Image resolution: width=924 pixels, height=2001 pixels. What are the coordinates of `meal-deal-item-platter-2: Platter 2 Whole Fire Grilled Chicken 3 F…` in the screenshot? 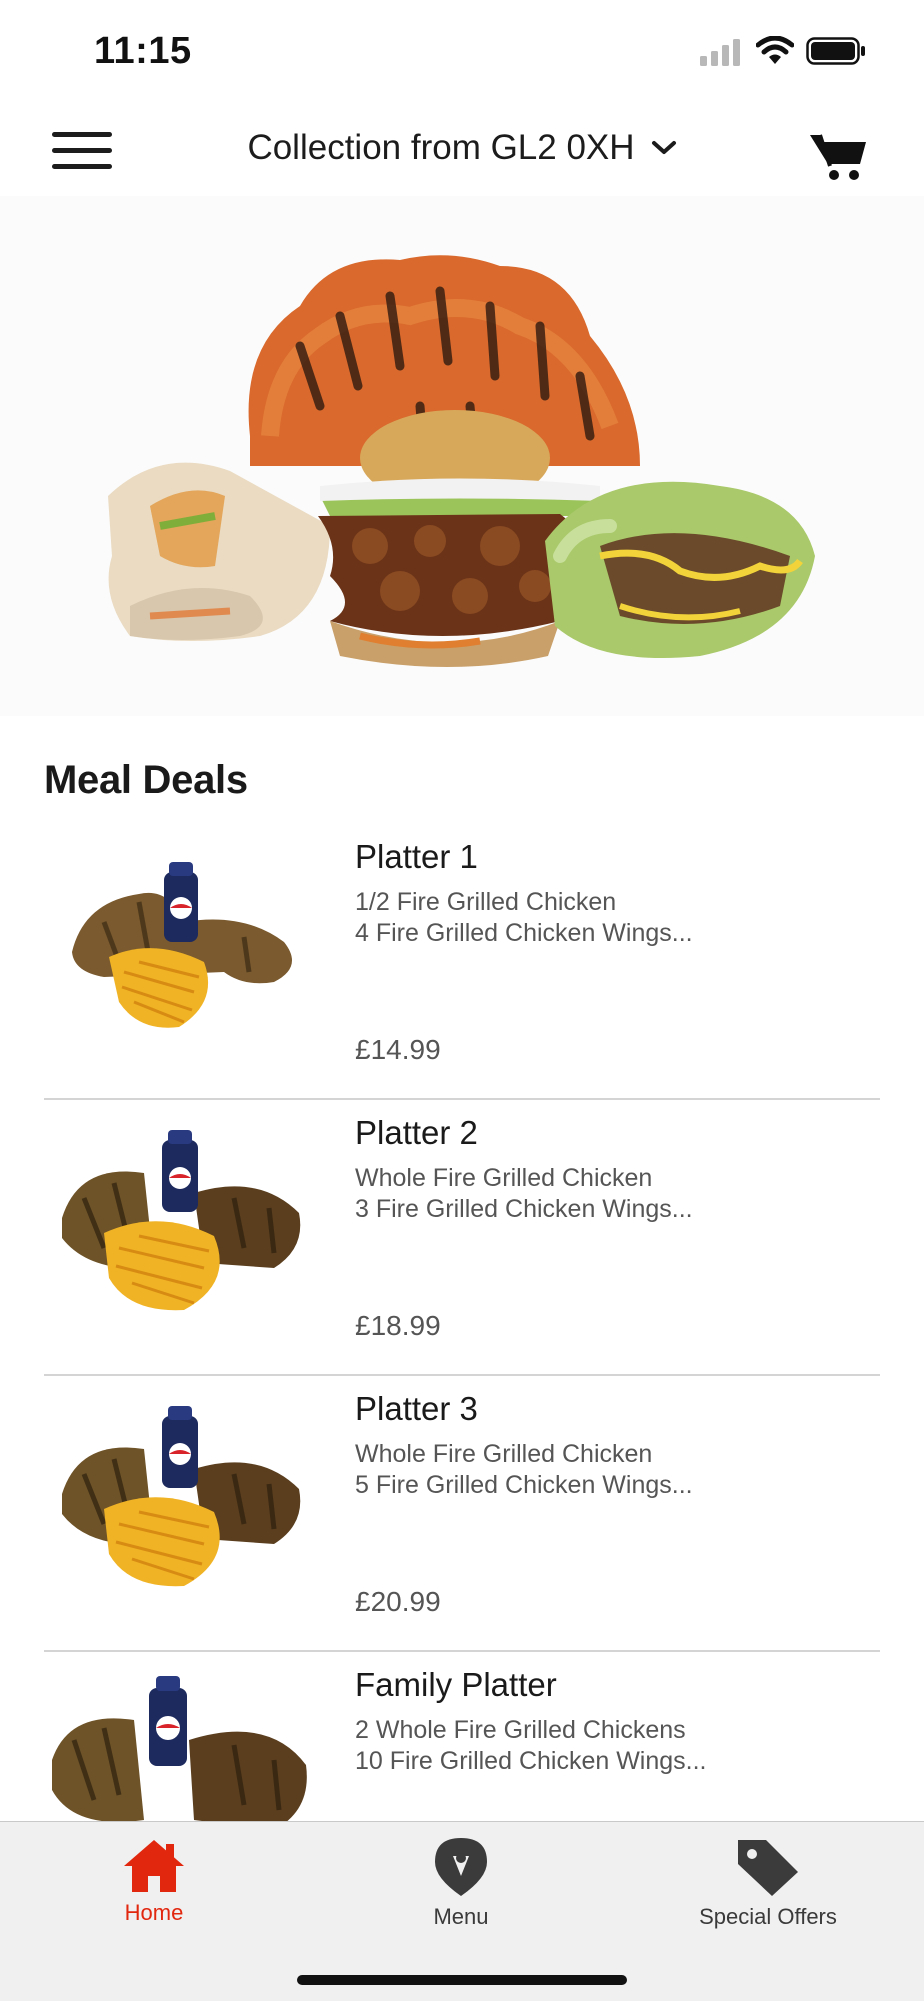 It's located at (462, 1238).